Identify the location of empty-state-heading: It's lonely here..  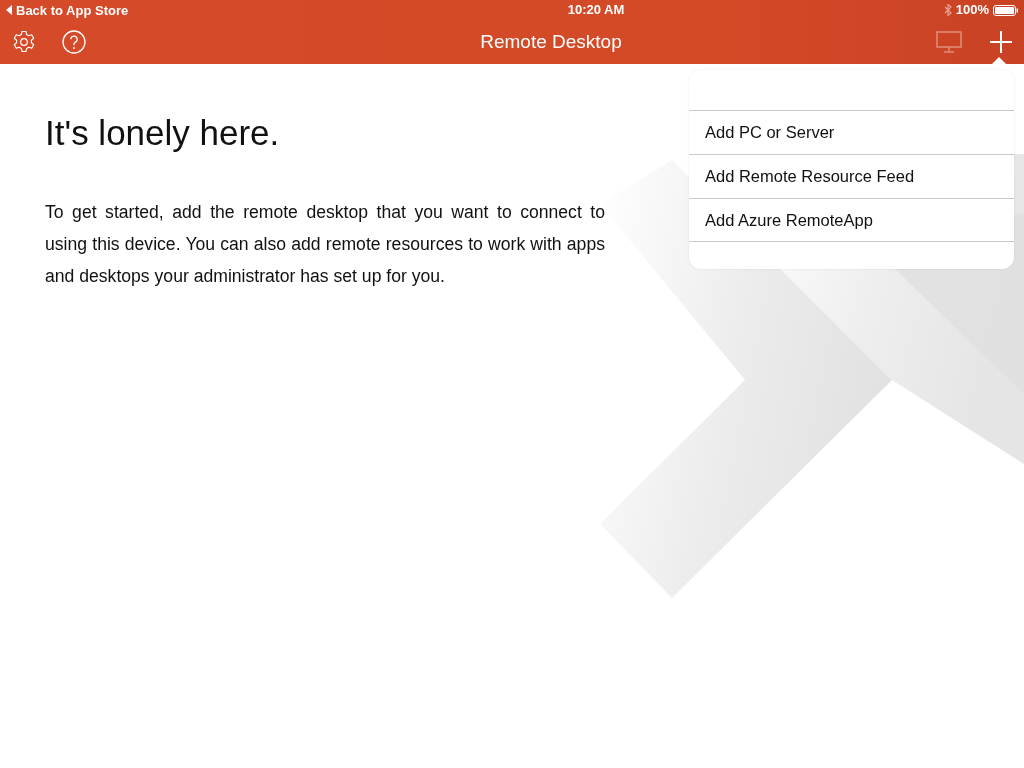
(163, 133).